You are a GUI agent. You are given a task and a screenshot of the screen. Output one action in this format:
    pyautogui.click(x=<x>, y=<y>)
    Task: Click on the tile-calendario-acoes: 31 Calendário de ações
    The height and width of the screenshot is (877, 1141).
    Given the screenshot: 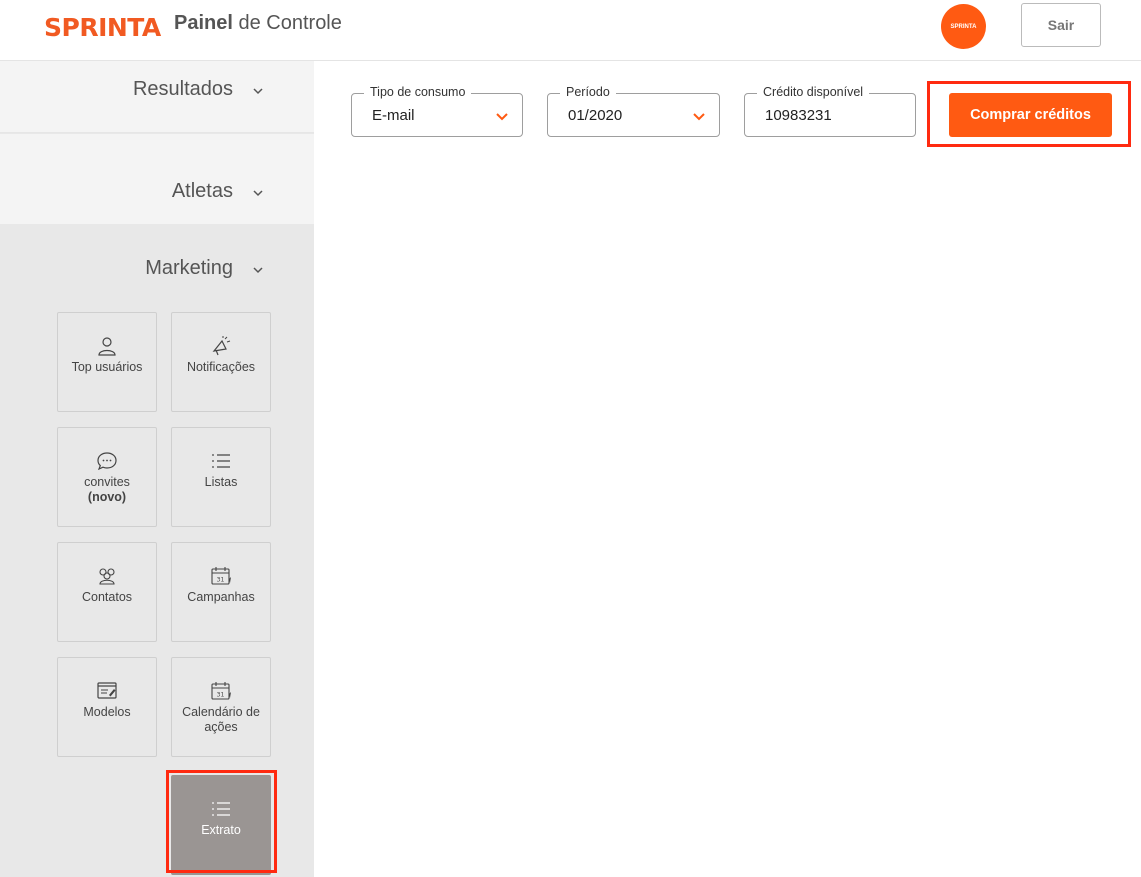 What is the action you would take?
    pyautogui.click(x=221, y=707)
    